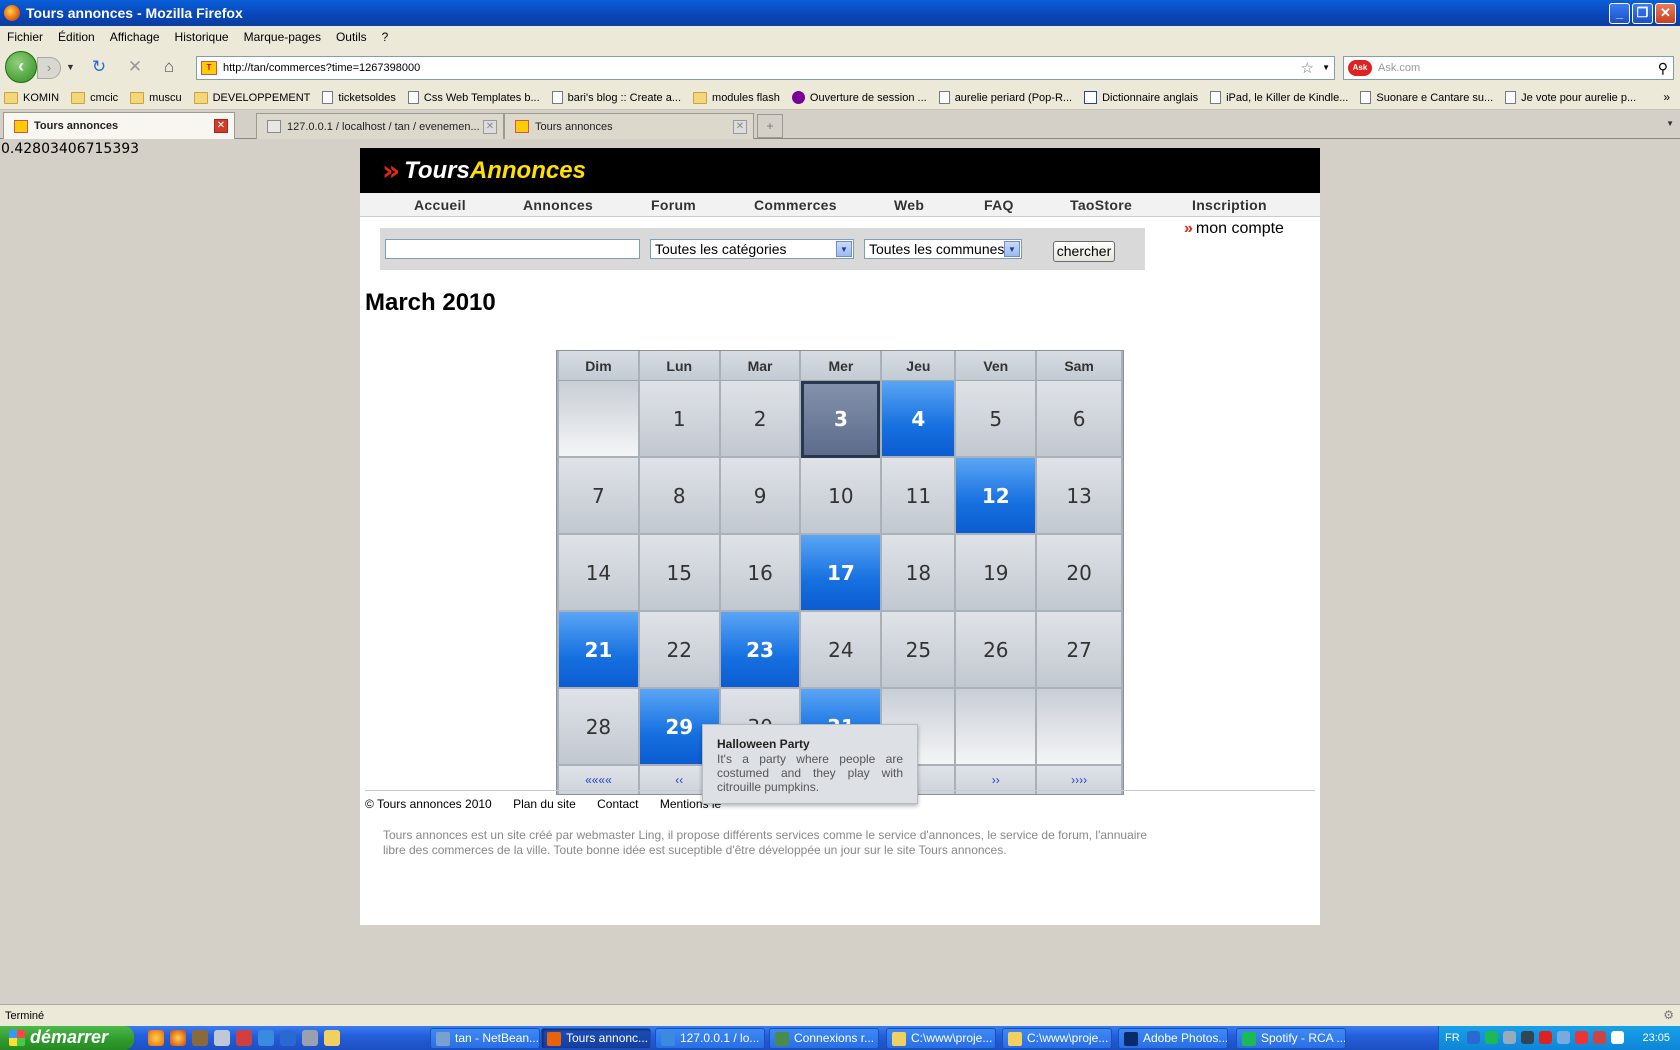 Image resolution: width=1680 pixels, height=1050 pixels. I want to click on bookmarks-overflow-icon: », so click(1666, 97).